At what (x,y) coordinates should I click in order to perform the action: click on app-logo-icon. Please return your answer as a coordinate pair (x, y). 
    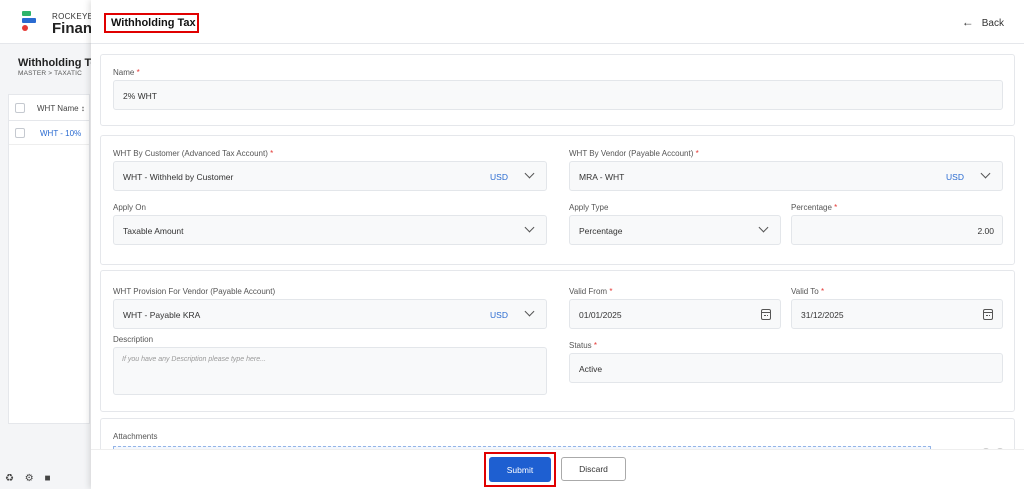
    Looking at the image, I should click on (31, 22).